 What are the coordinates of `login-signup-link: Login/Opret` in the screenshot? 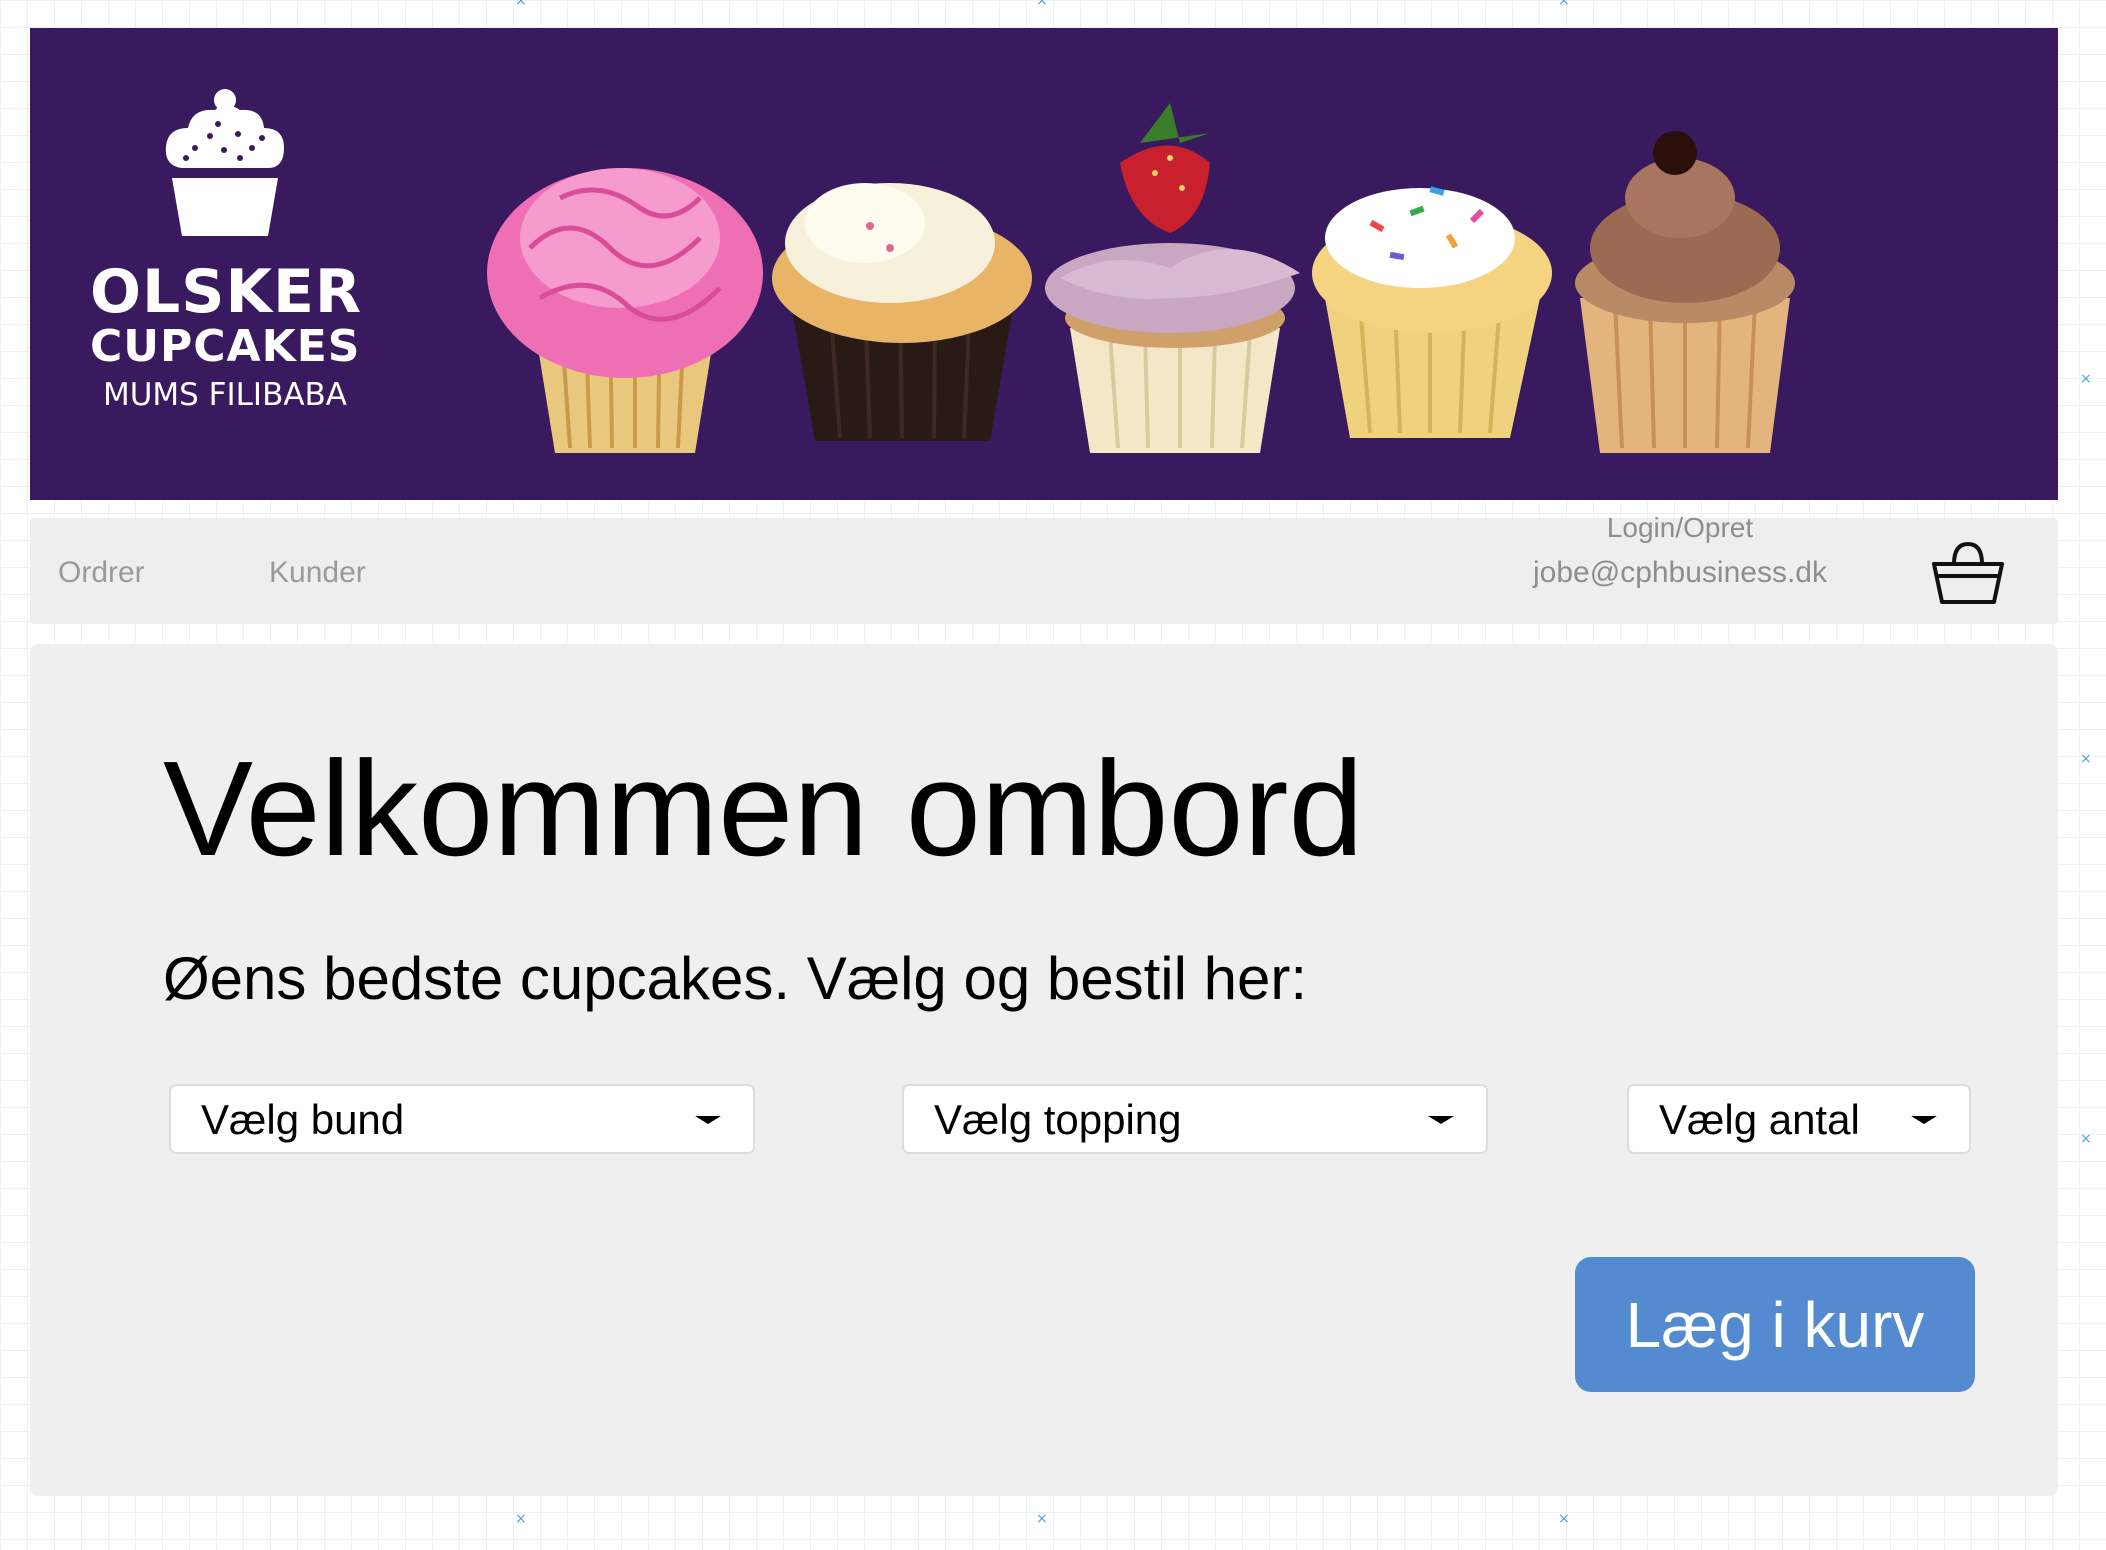 It's located at (1680, 528).